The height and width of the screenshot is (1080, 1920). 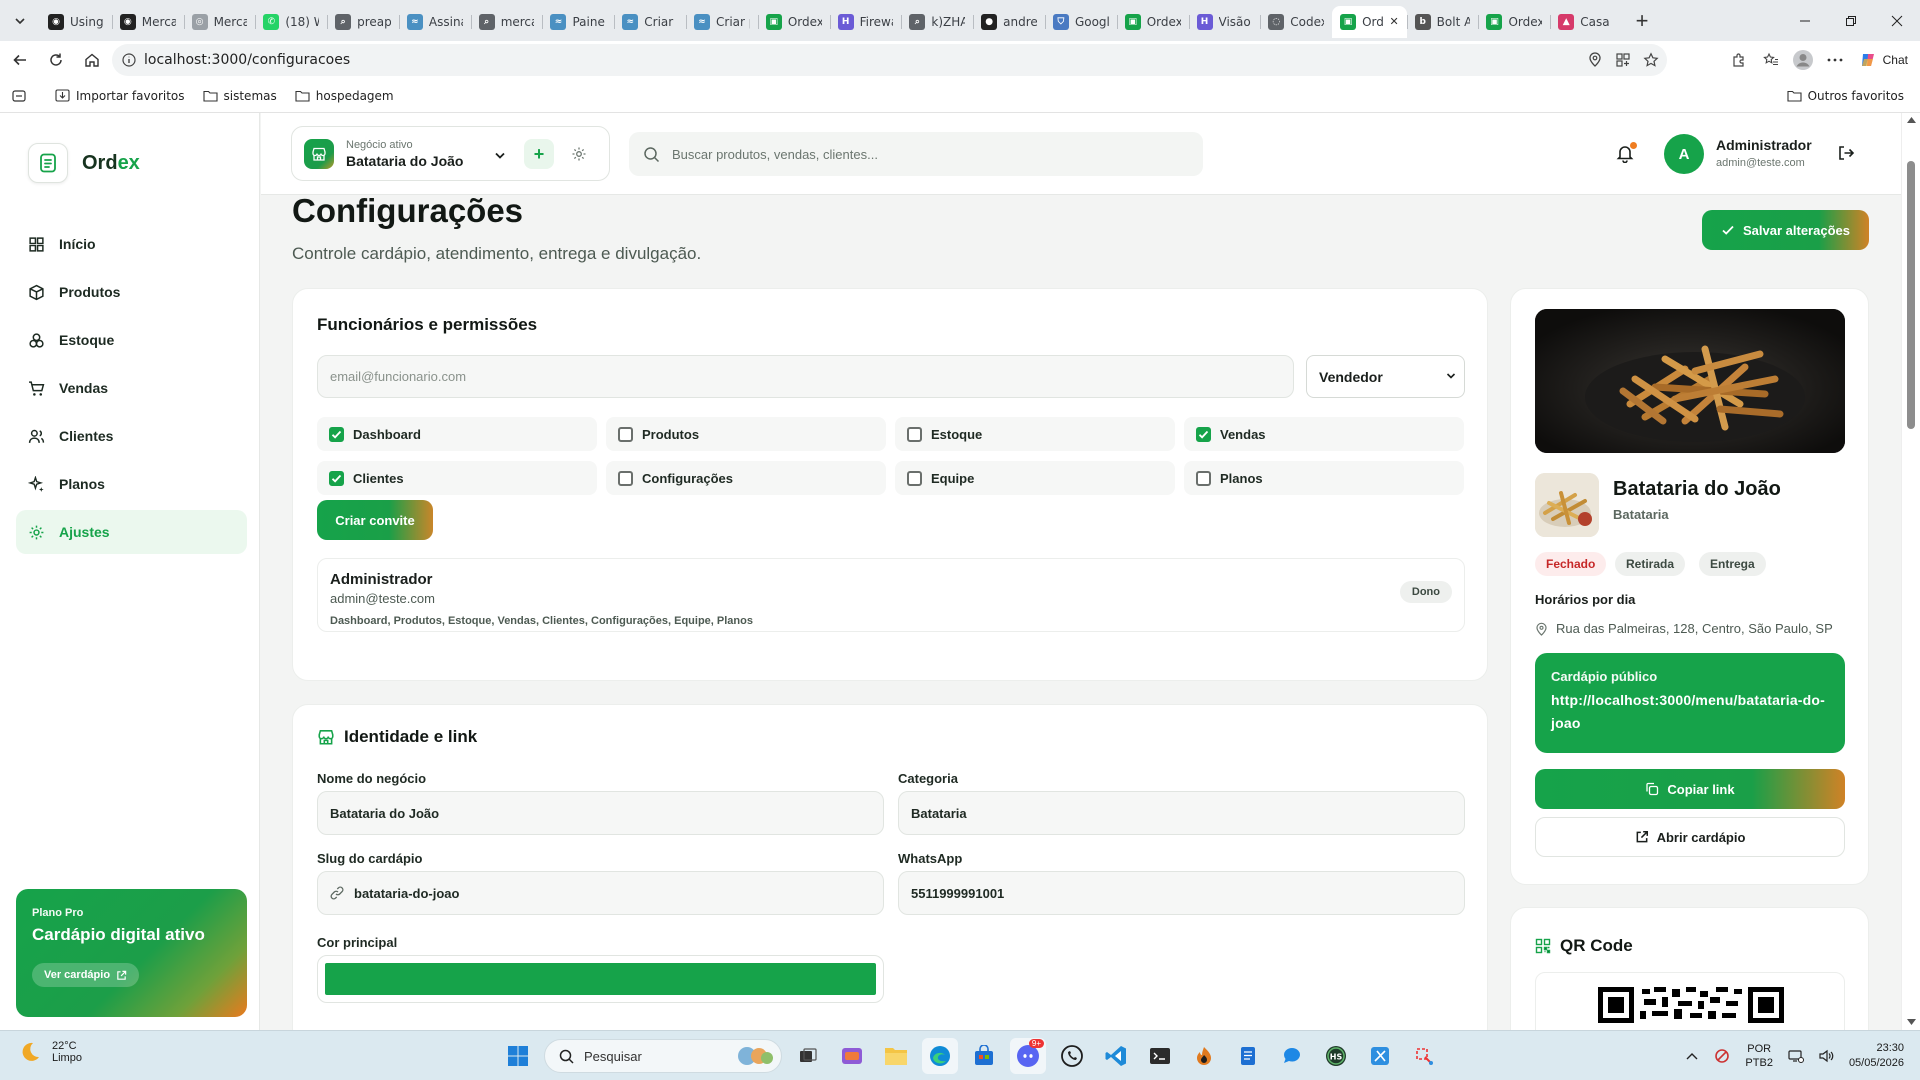 What do you see at coordinates (1035, 434) in the screenshot?
I see `permission-checkbox: Estoque` at bounding box center [1035, 434].